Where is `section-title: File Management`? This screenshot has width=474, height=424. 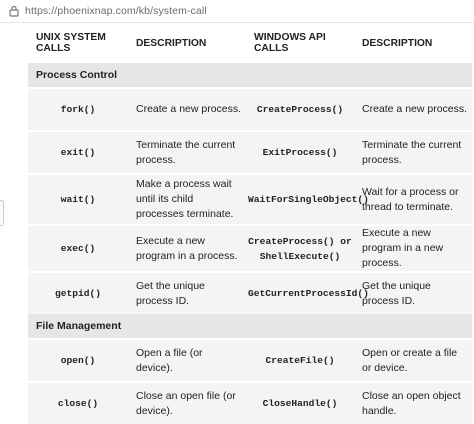 section-title: File Management is located at coordinates (250, 326).